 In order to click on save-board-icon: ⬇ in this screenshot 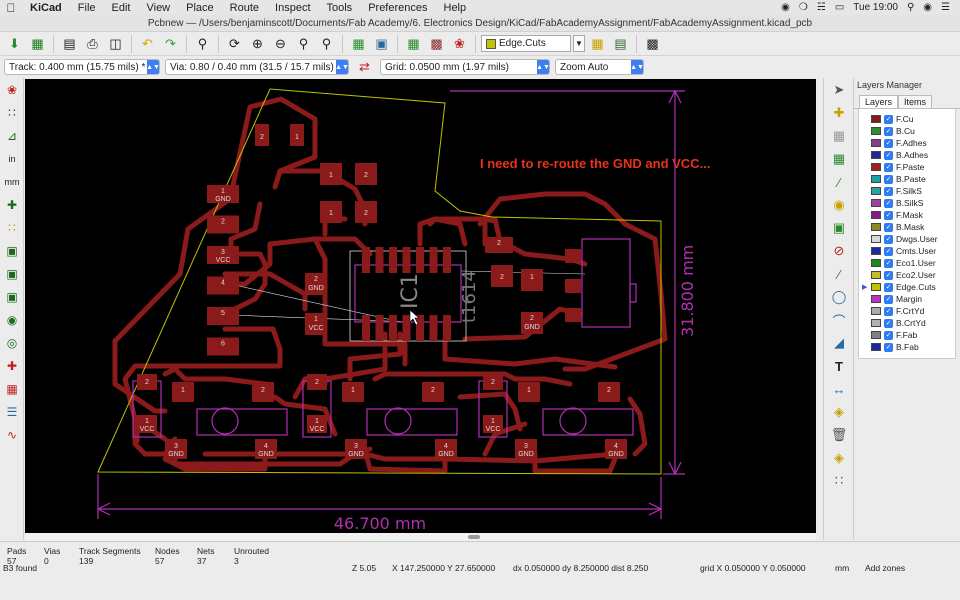, I will do `click(14, 43)`.